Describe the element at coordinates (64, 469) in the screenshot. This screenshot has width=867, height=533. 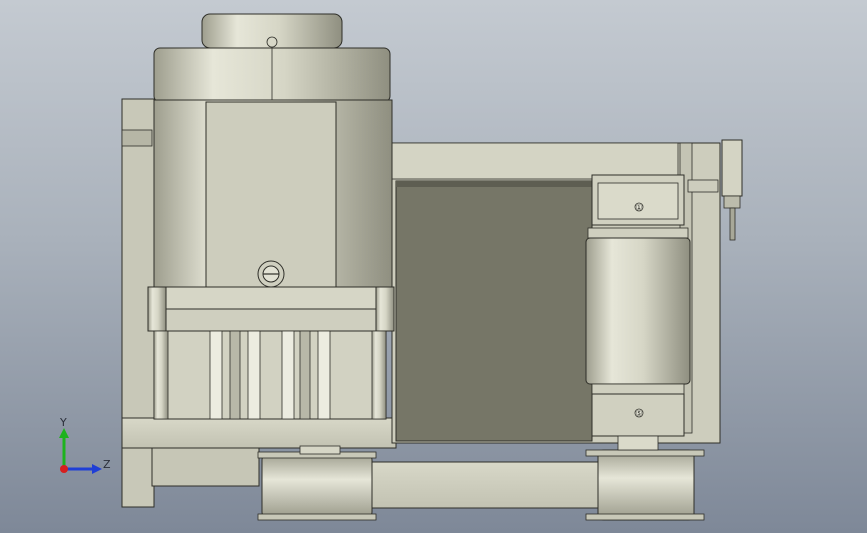
I see `x-axis-origin` at that location.